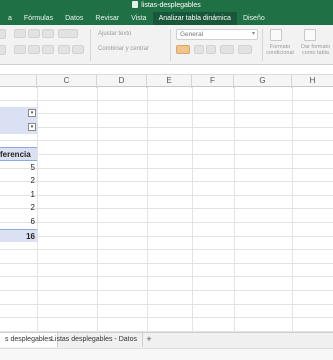 Image resolution: width=333 pixels, height=360 pixels. What do you see at coordinates (217, 34) in the screenshot?
I see `number-format-select: General ▾` at bounding box center [217, 34].